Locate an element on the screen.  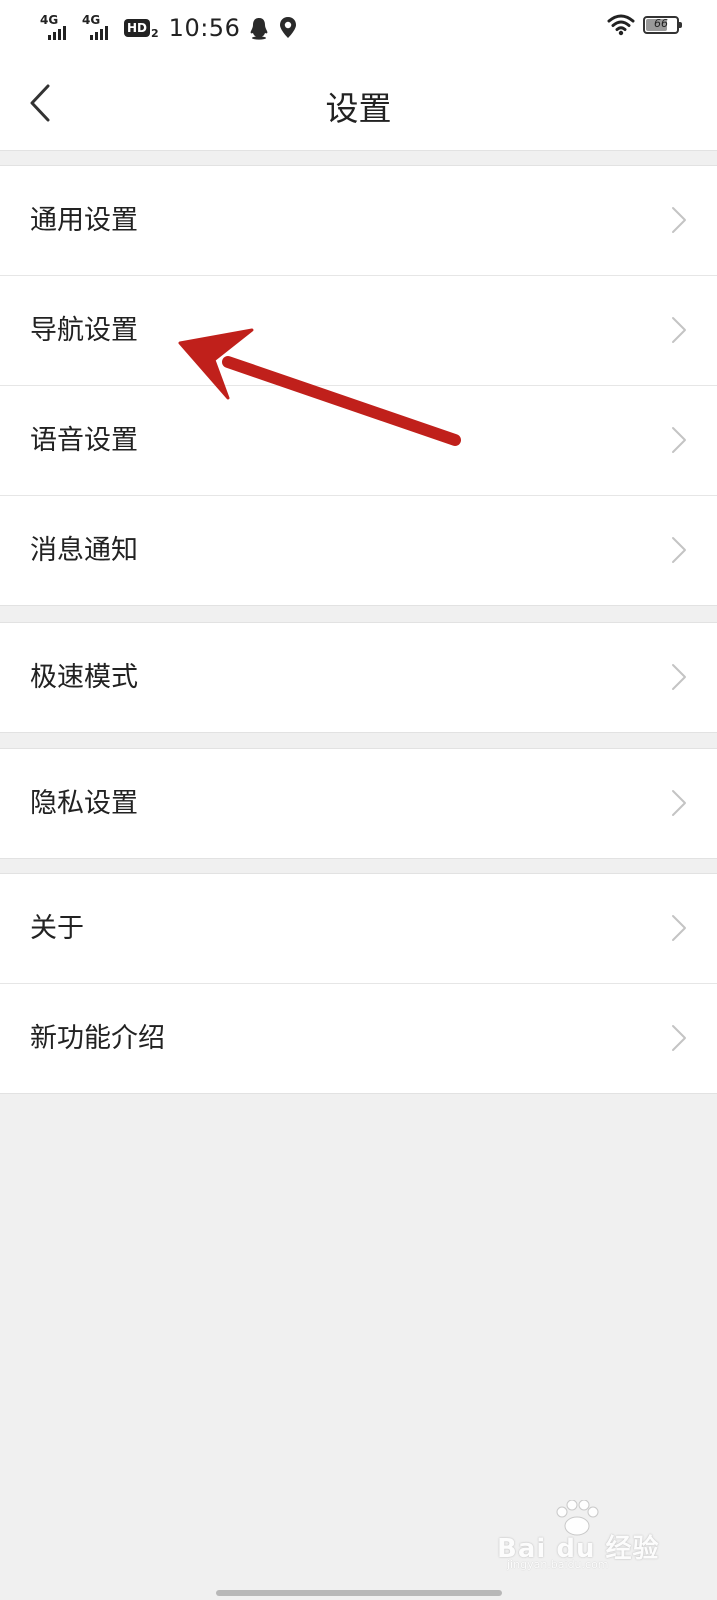
settings-group-4: 关于 新功能介绍 is located at coordinates (358, 983).